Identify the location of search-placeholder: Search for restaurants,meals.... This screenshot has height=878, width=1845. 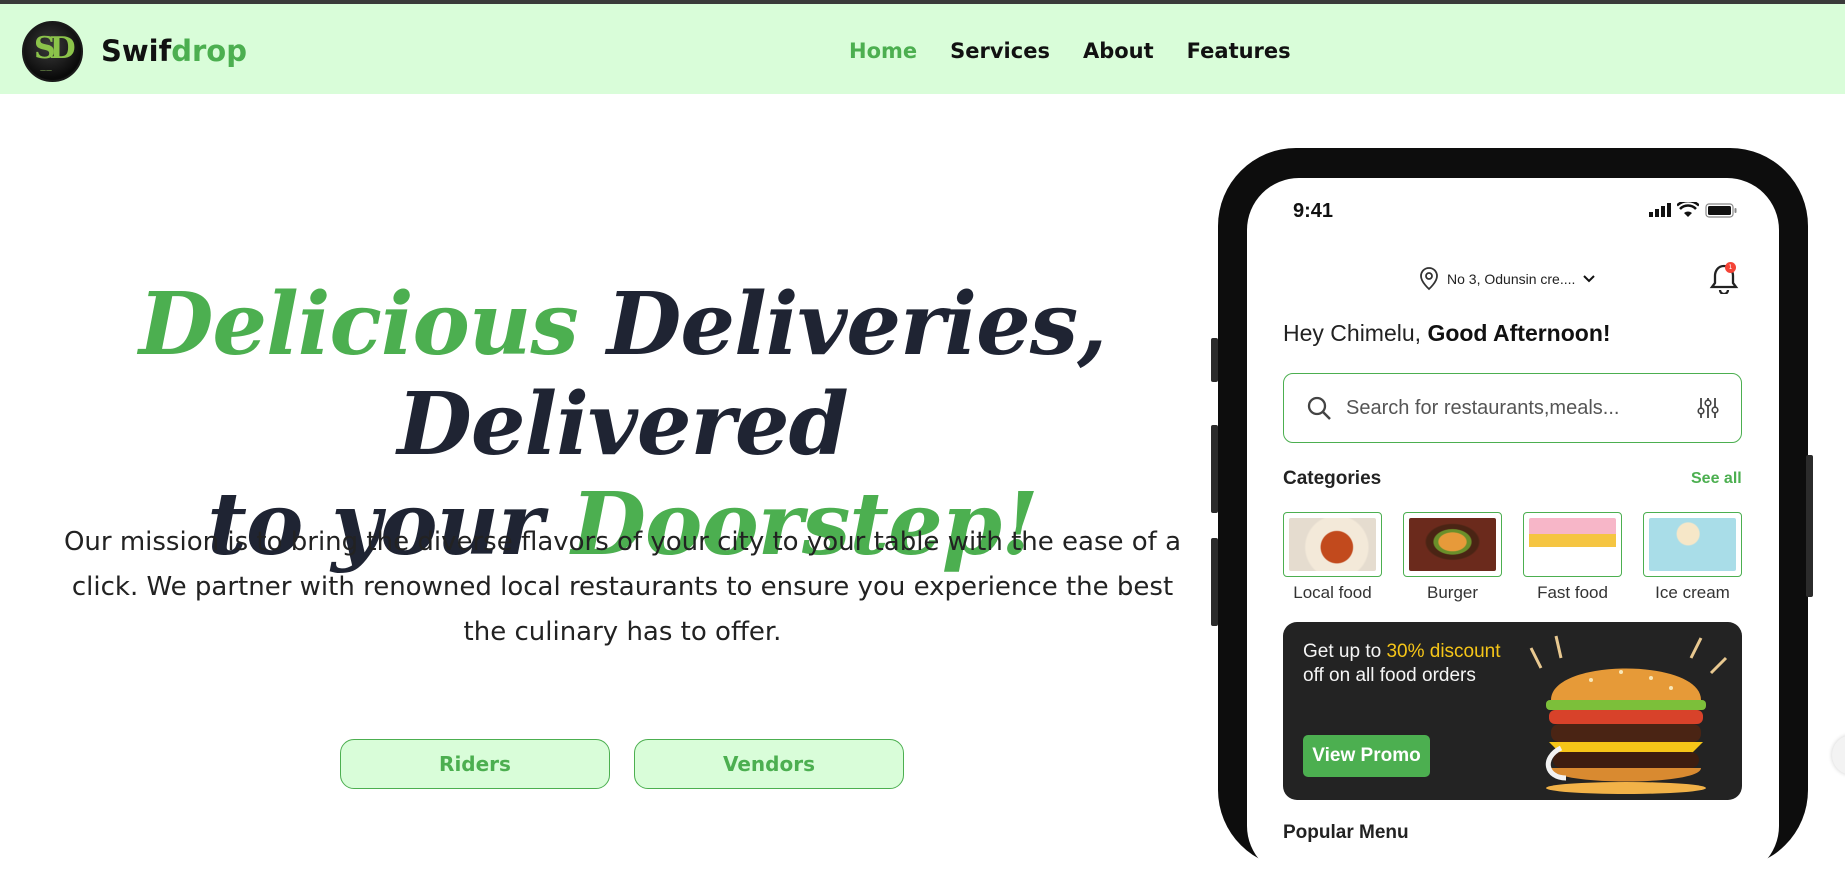
(1483, 407).